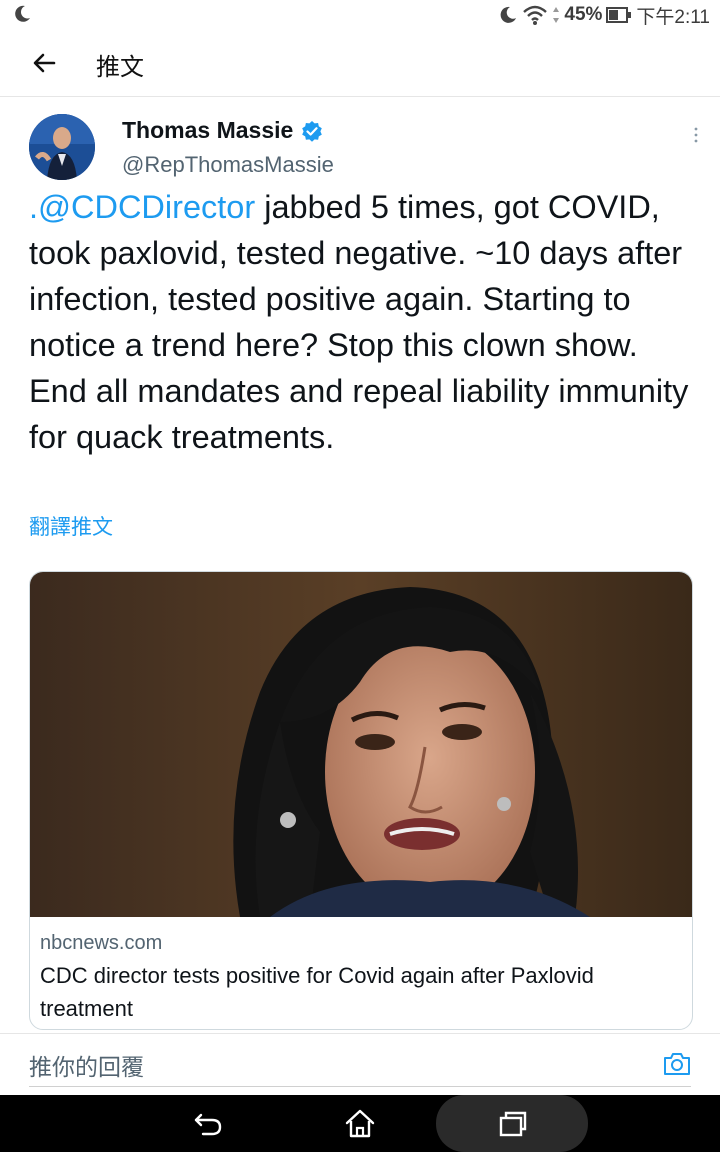 Image resolution: width=720 pixels, height=1152 pixels. I want to click on data-transfer-icon, so click(556, 15).